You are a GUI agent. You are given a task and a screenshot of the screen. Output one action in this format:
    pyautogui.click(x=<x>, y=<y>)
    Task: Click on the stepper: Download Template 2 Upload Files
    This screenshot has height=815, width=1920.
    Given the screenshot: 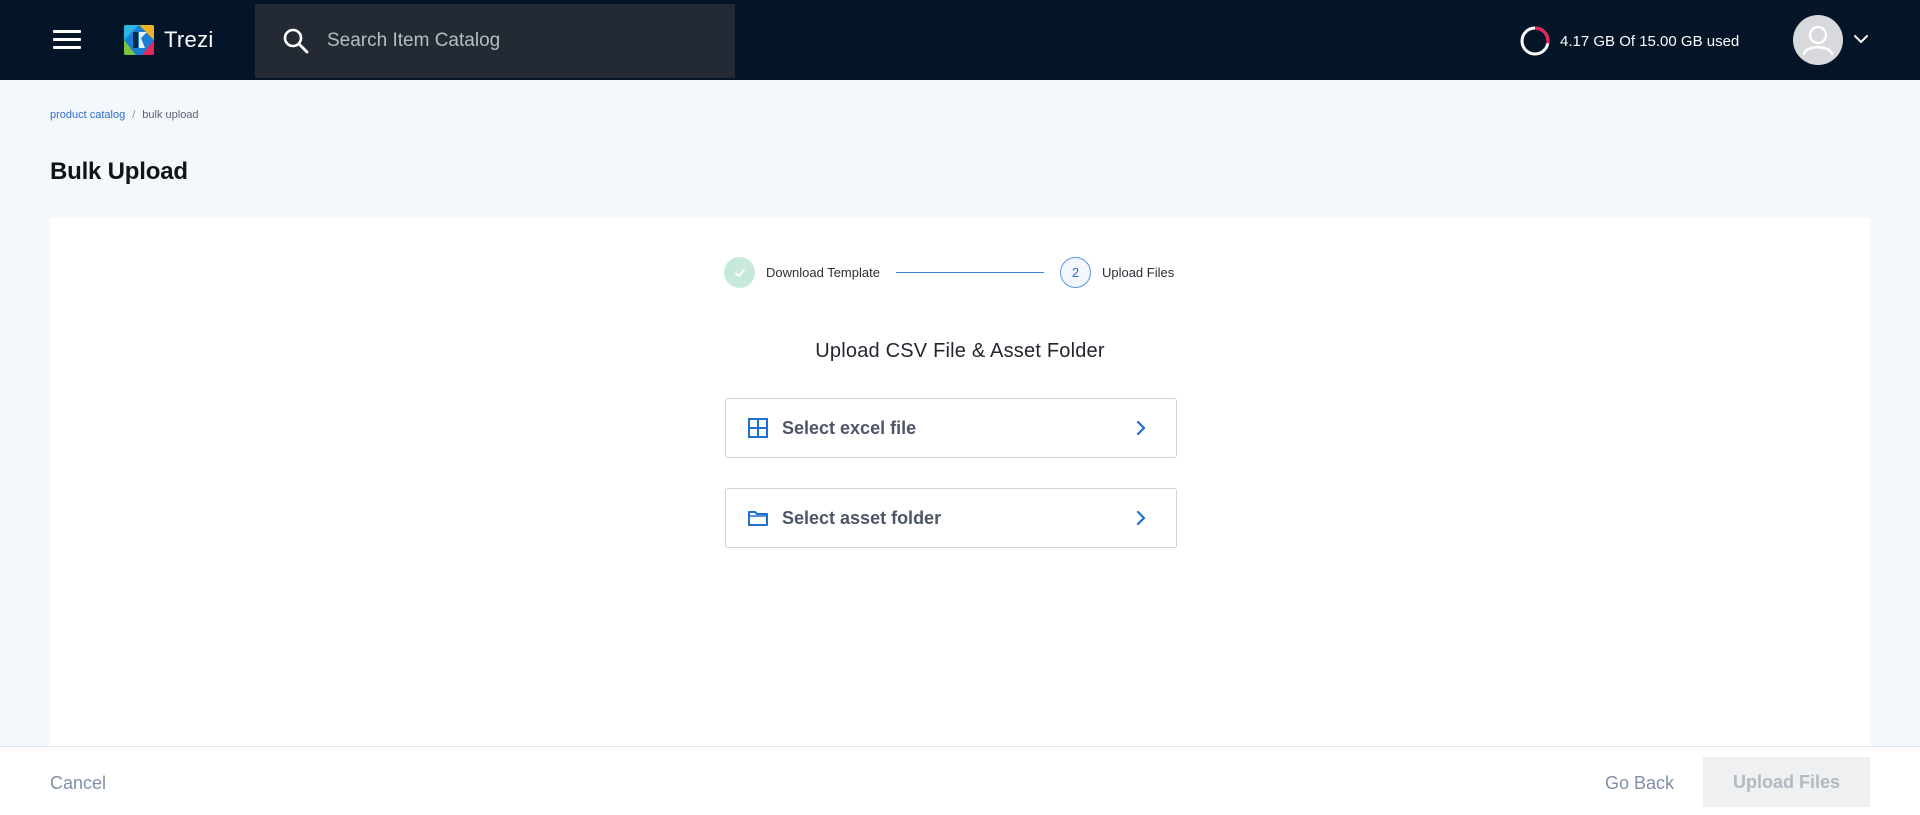 What is the action you would take?
    pyautogui.click(x=949, y=272)
    